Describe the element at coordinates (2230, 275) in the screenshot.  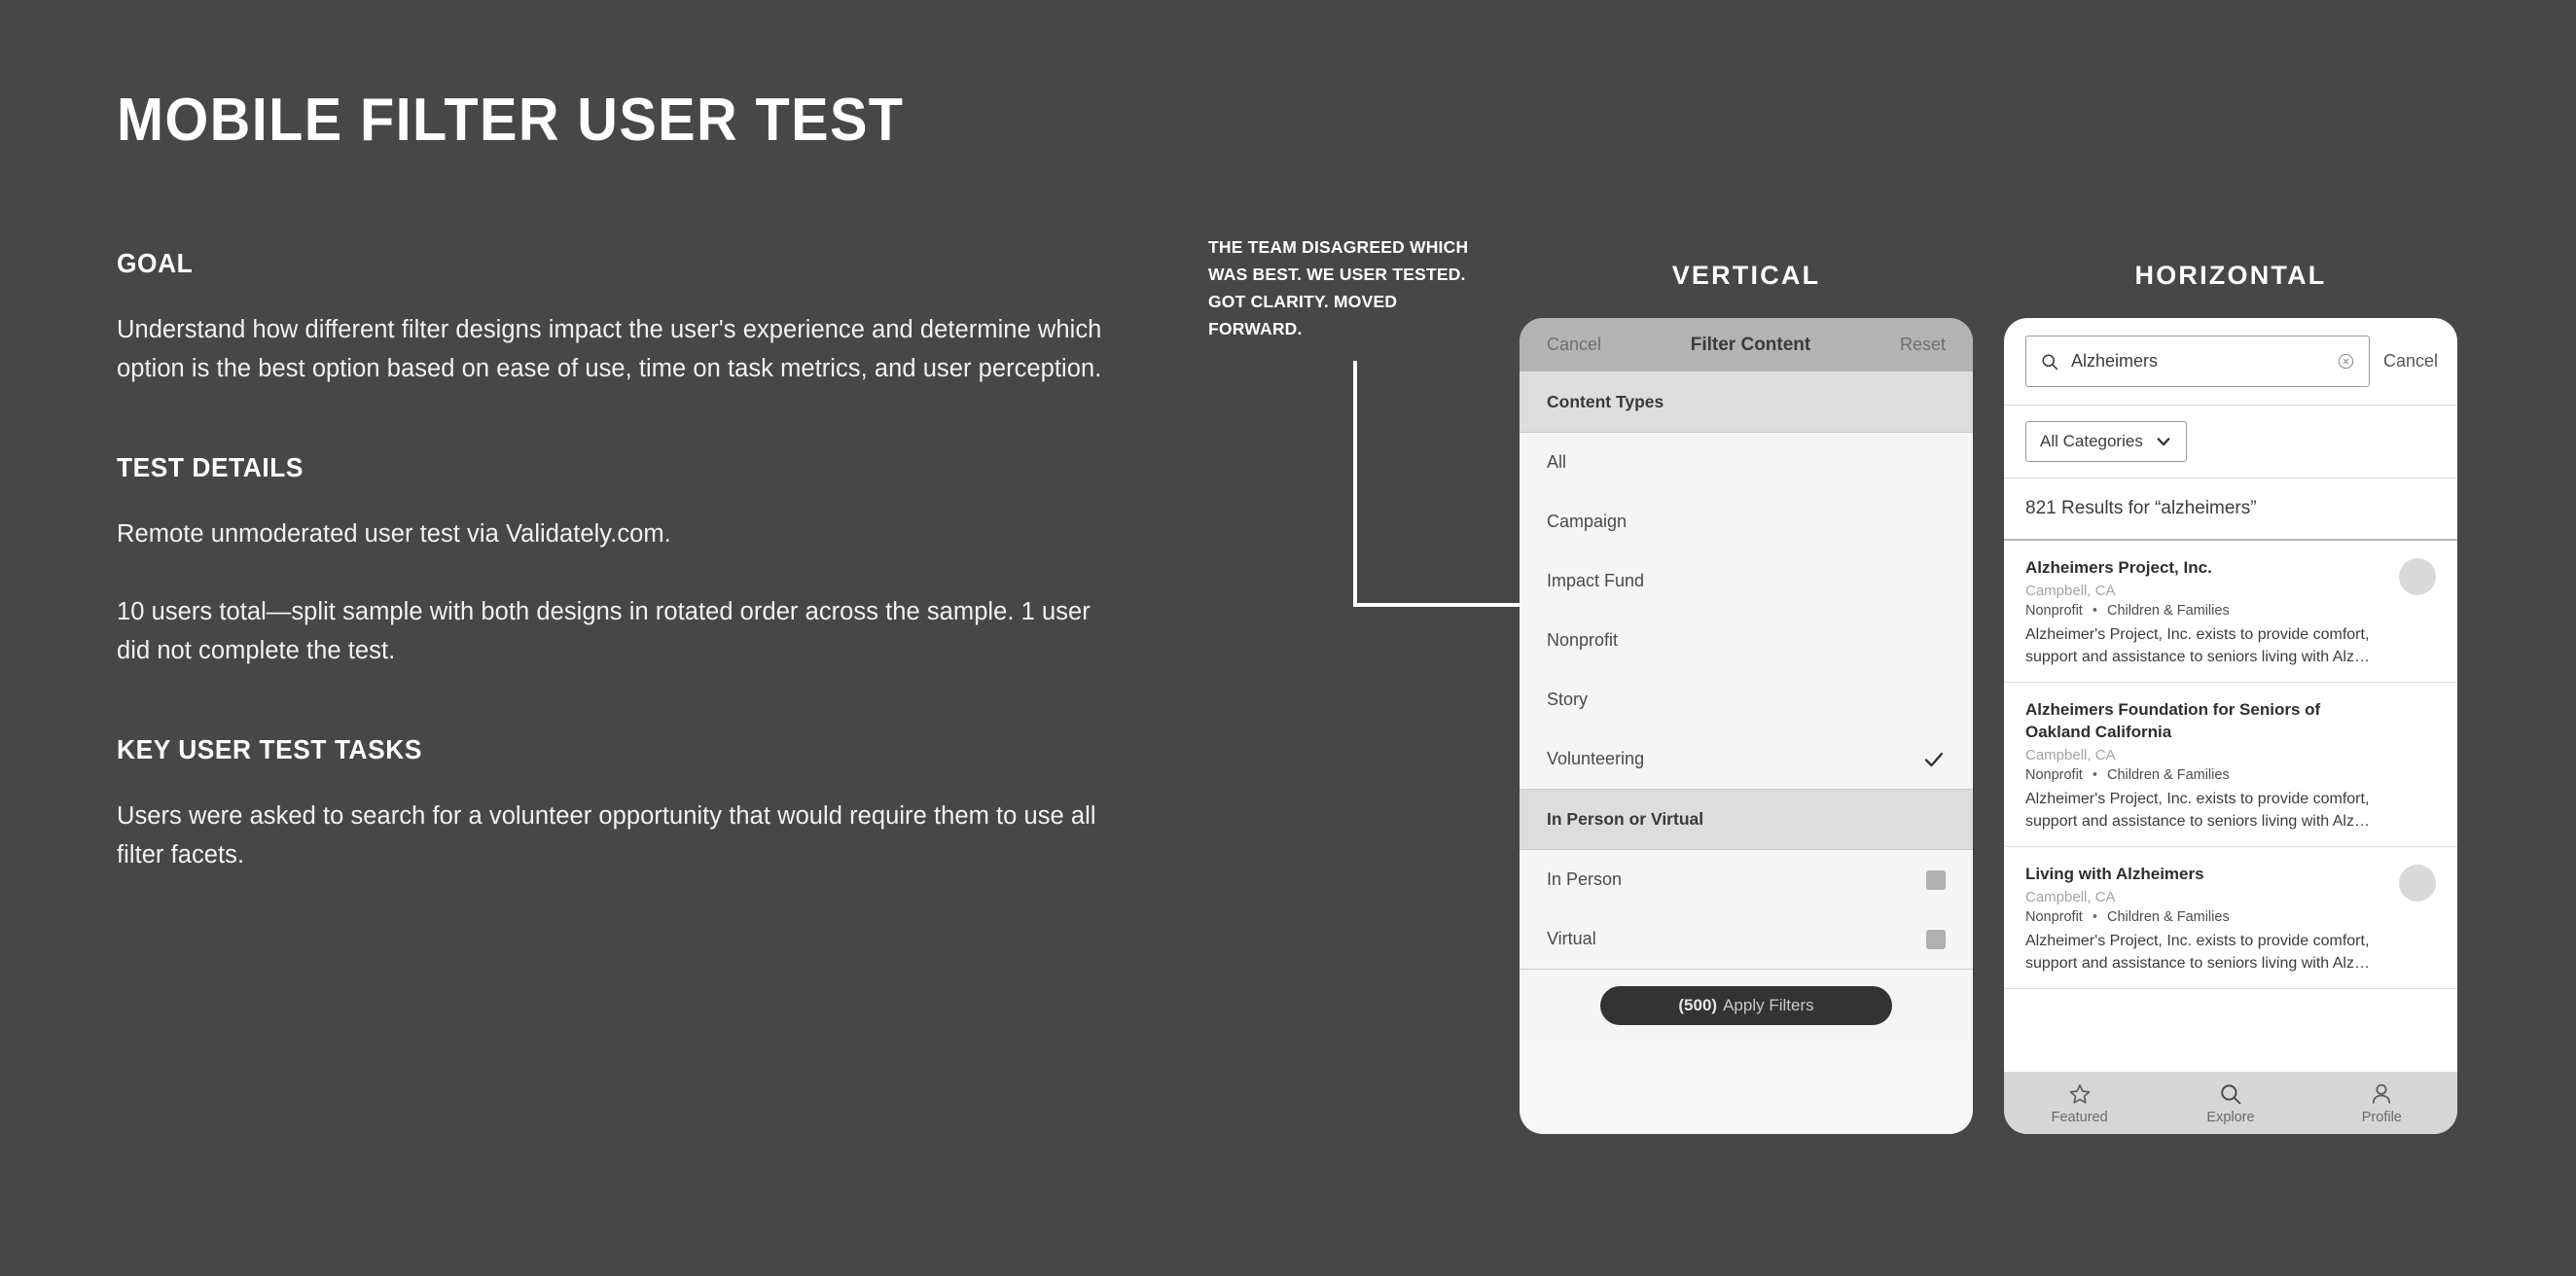
I see `horizontal-column-label: HORIZONTAL` at that location.